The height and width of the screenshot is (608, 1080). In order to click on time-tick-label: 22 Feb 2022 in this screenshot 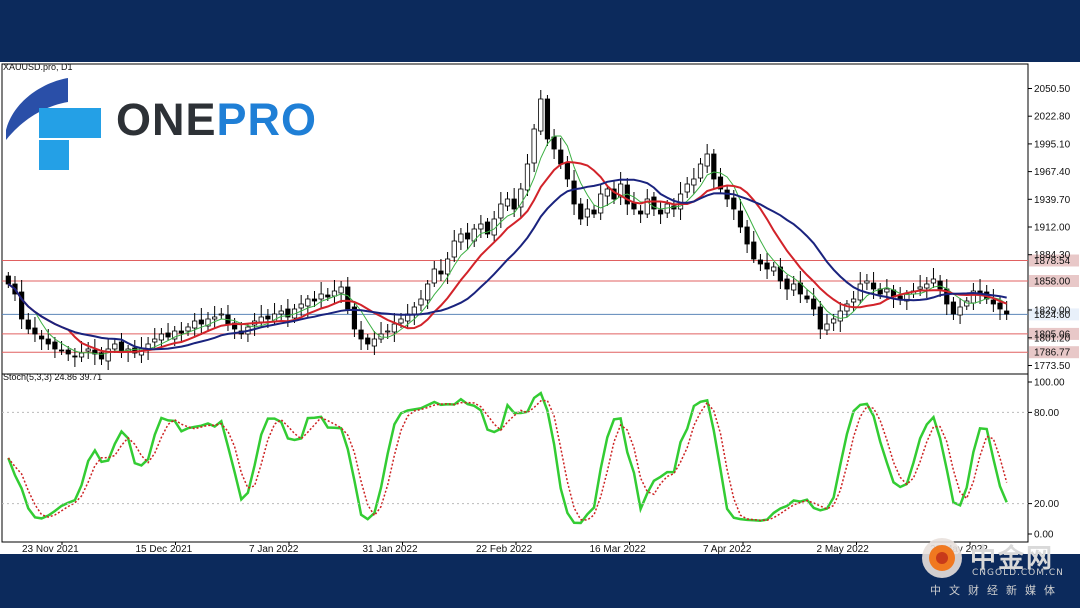, I will do `click(504, 549)`.